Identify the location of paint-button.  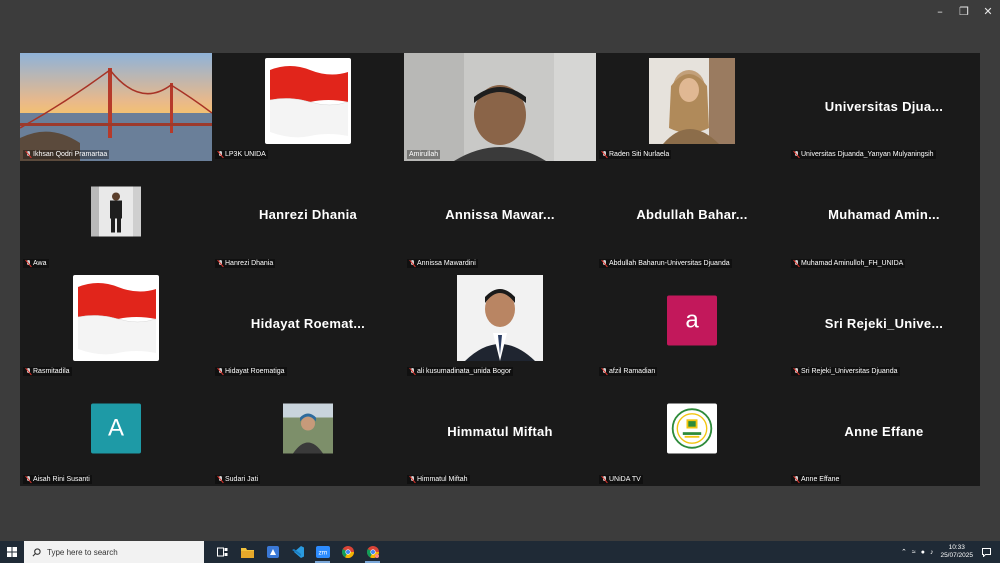
(272, 552).